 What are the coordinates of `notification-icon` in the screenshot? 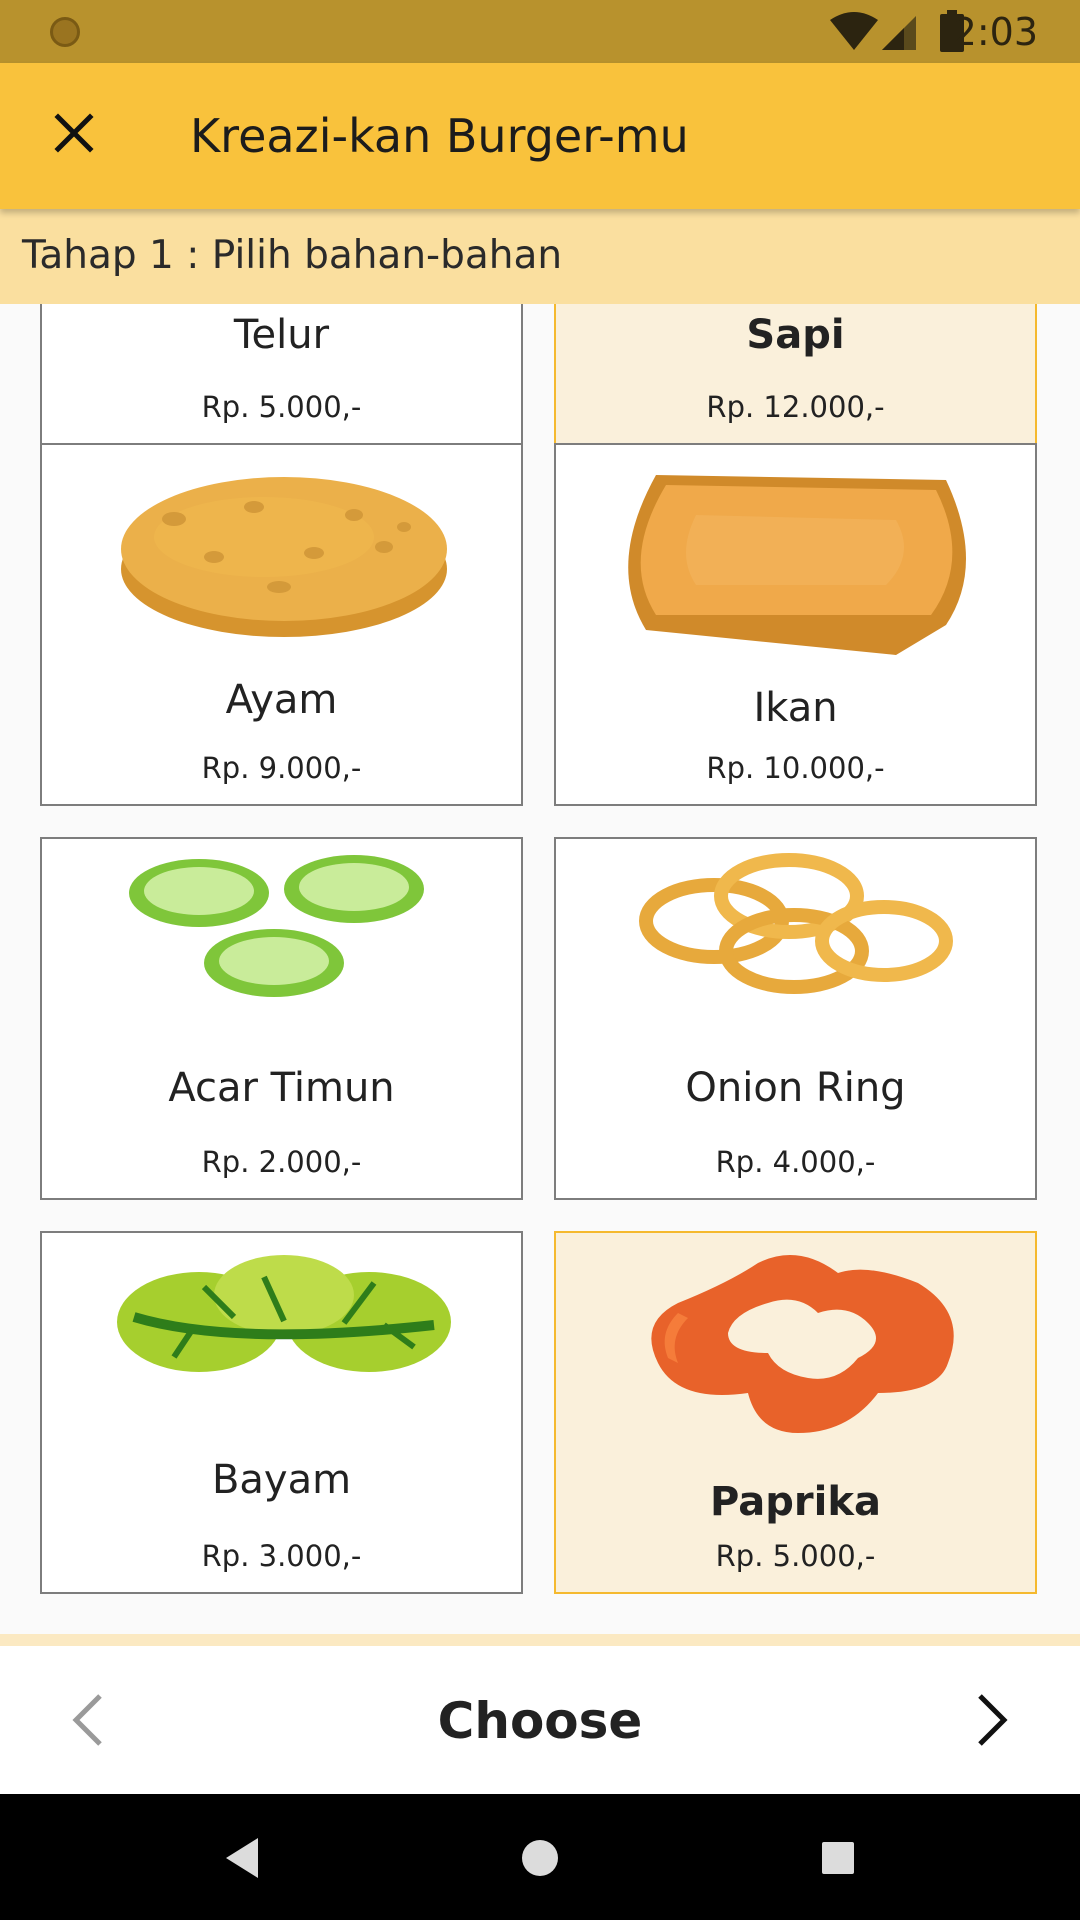 It's located at (65, 32).